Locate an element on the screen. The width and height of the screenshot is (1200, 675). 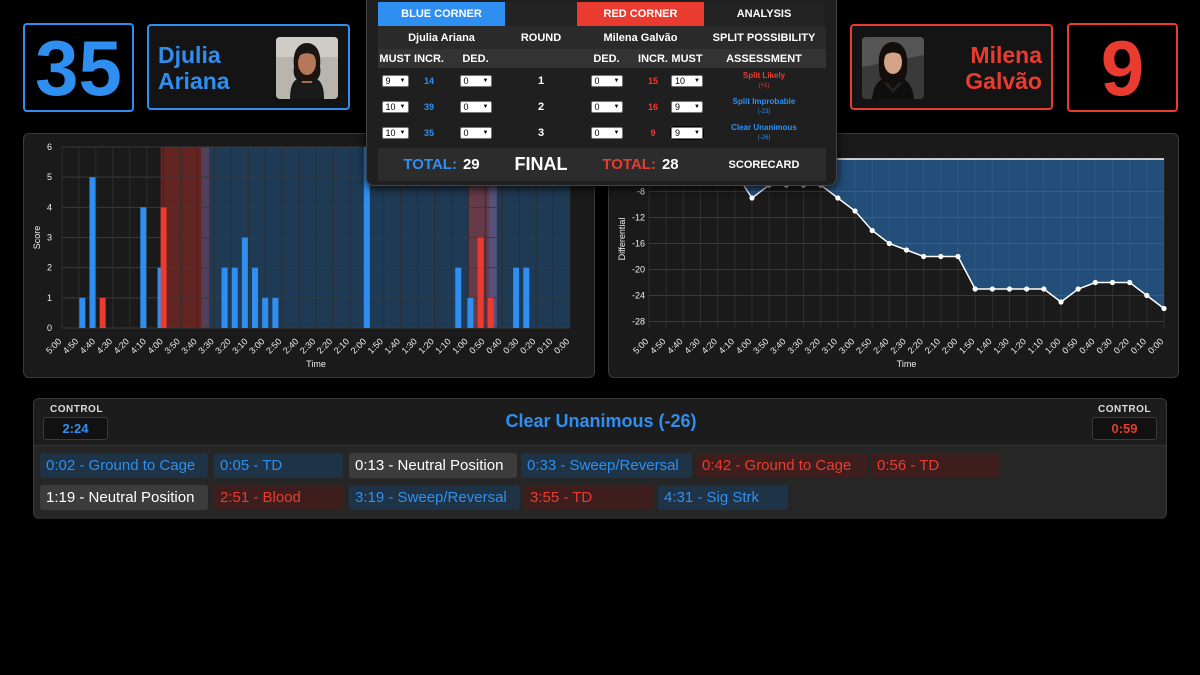
event-chip: 4:31 - Sig Strk is located at coordinates (723, 497).